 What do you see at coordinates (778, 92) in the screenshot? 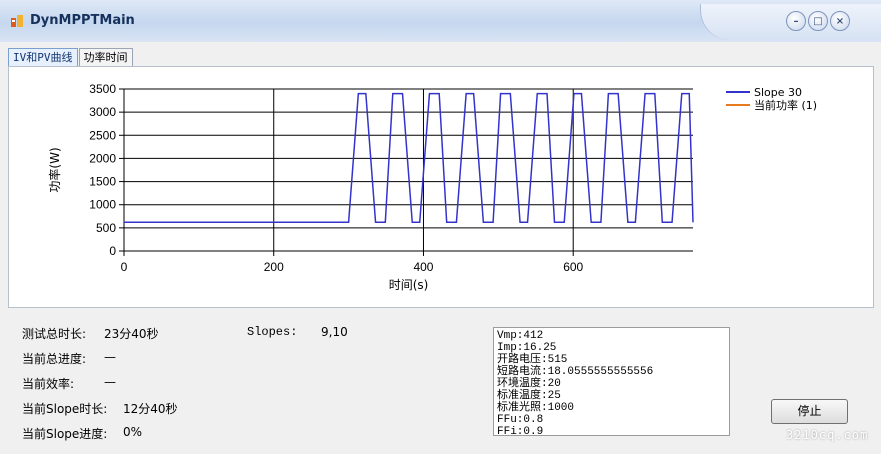
I see `legend-label: Slope 30` at bounding box center [778, 92].